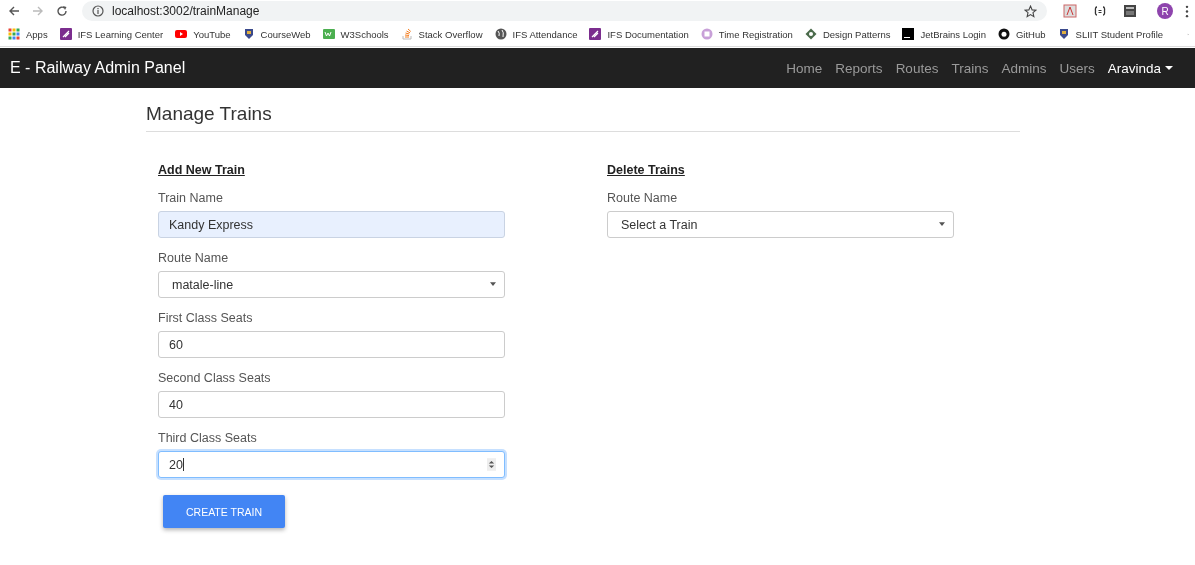  I want to click on input-field: 60, so click(331, 344).